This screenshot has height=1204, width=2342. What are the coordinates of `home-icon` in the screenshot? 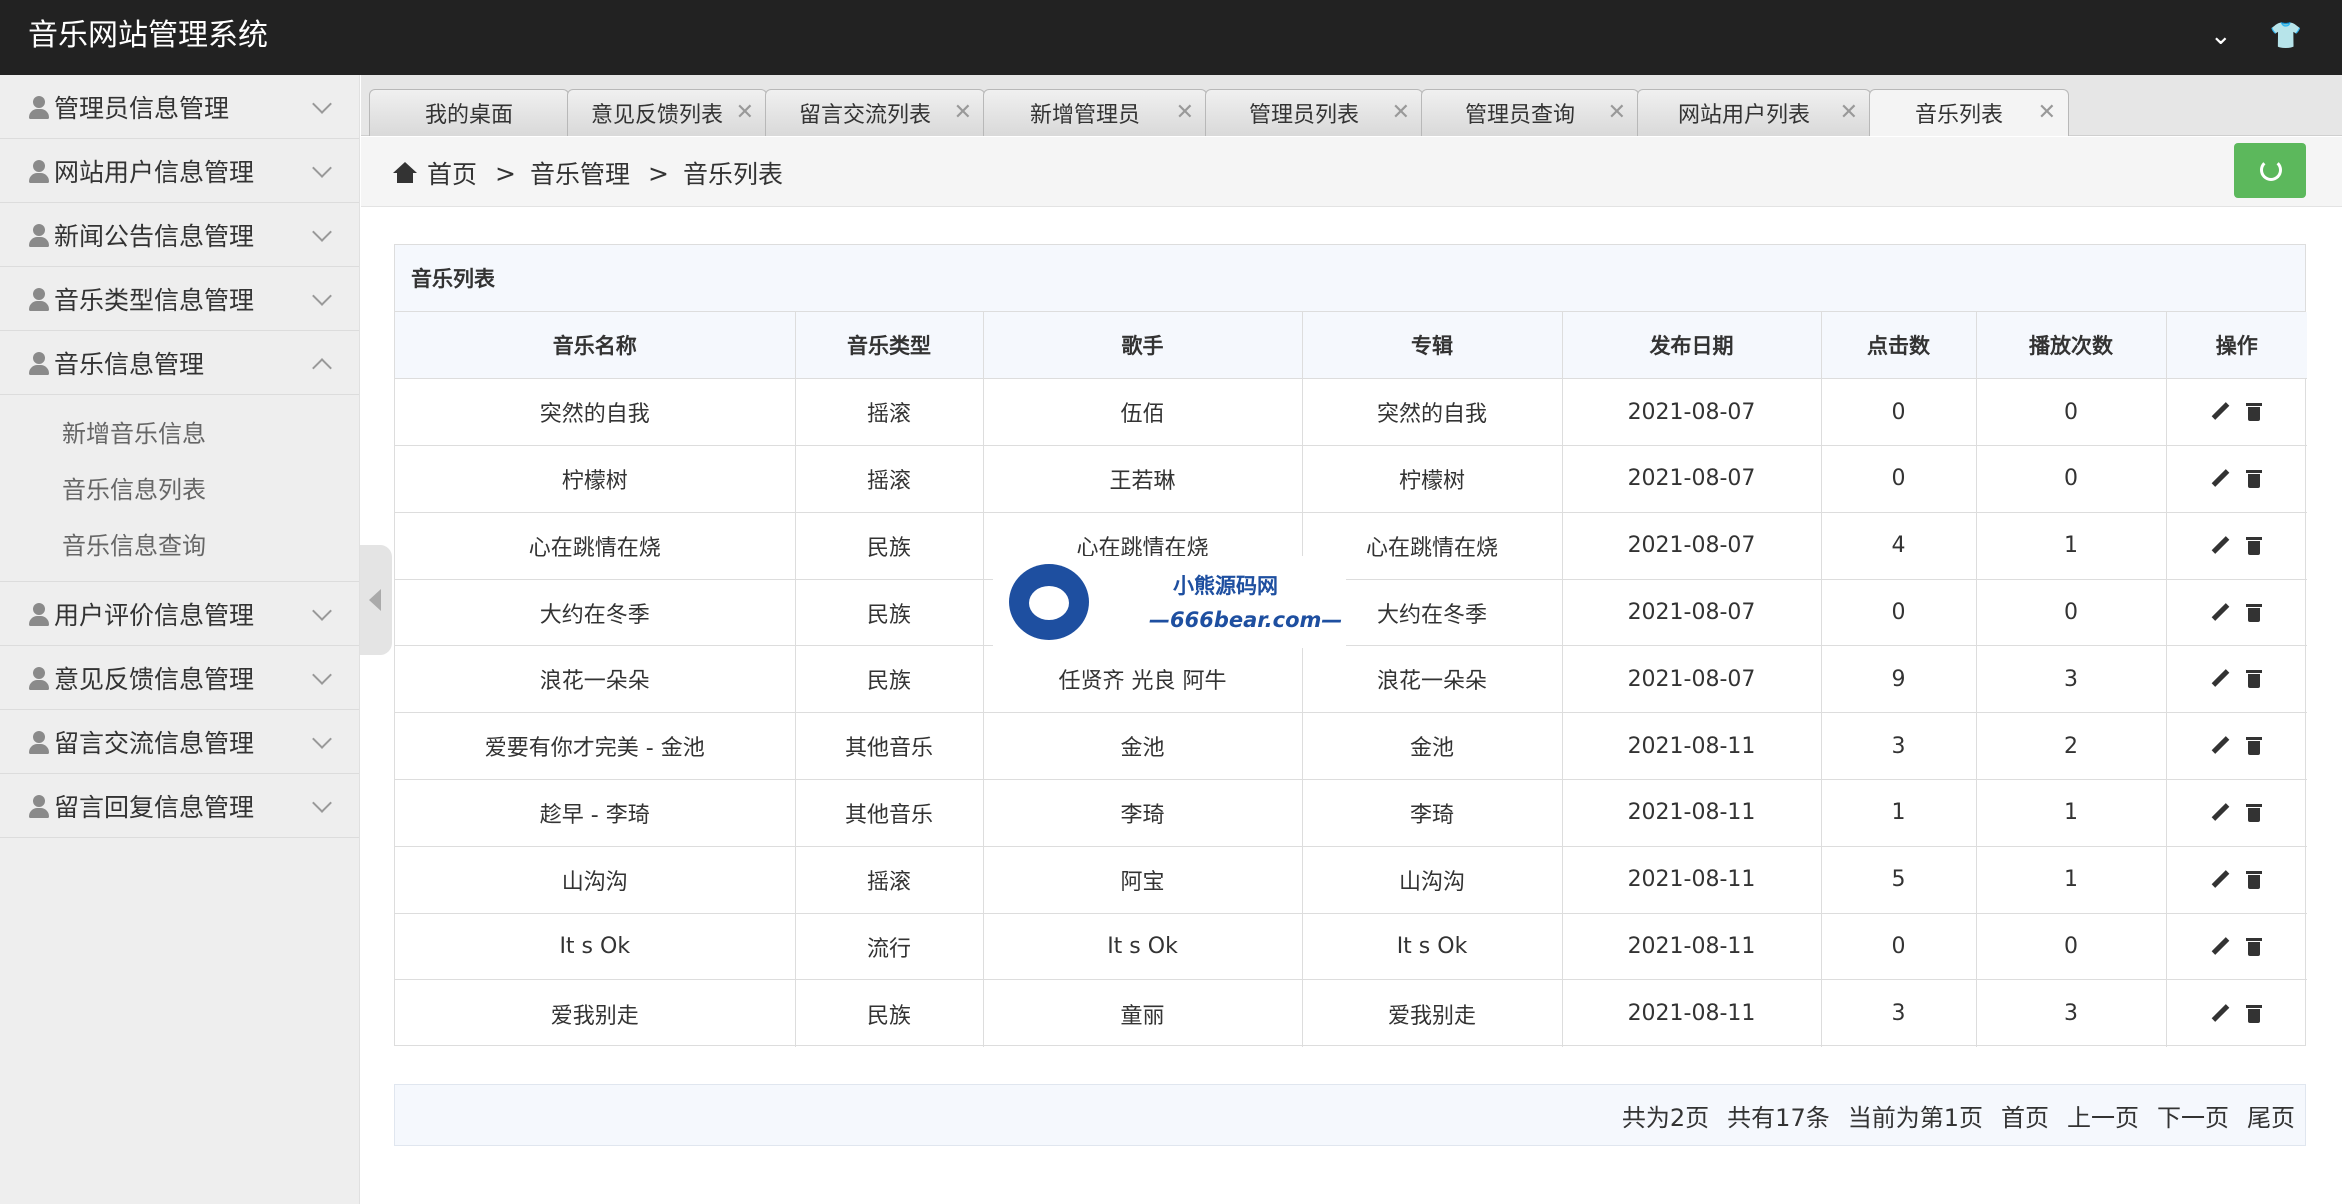 It's located at (405, 173).